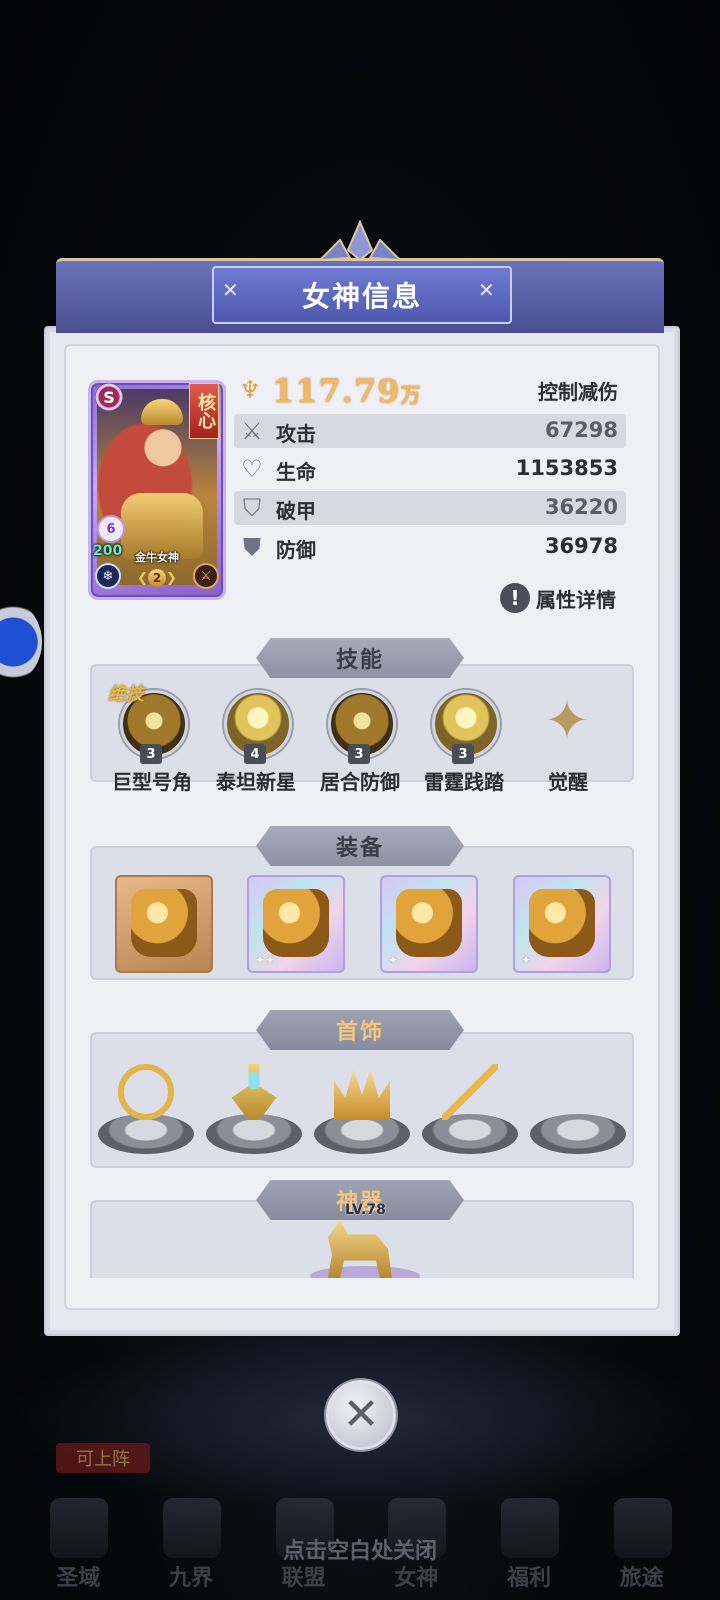 The height and width of the screenshot is (1600, 720). I want to click on rank-number: 2, so click(157, 578).